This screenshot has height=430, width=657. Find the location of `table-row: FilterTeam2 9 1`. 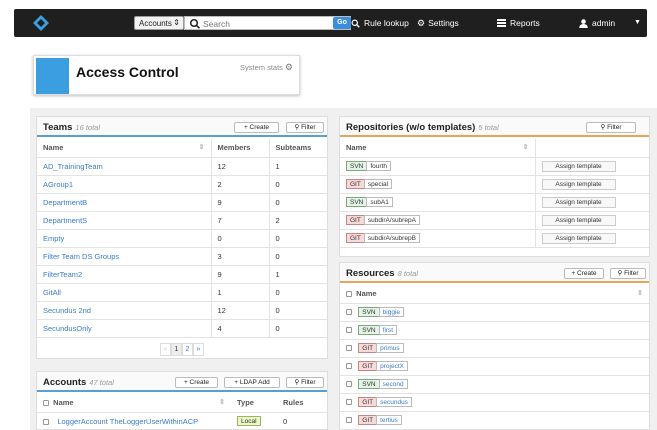

table-row: FilterTeam2 9 1 is located at coordinates (182, 274).